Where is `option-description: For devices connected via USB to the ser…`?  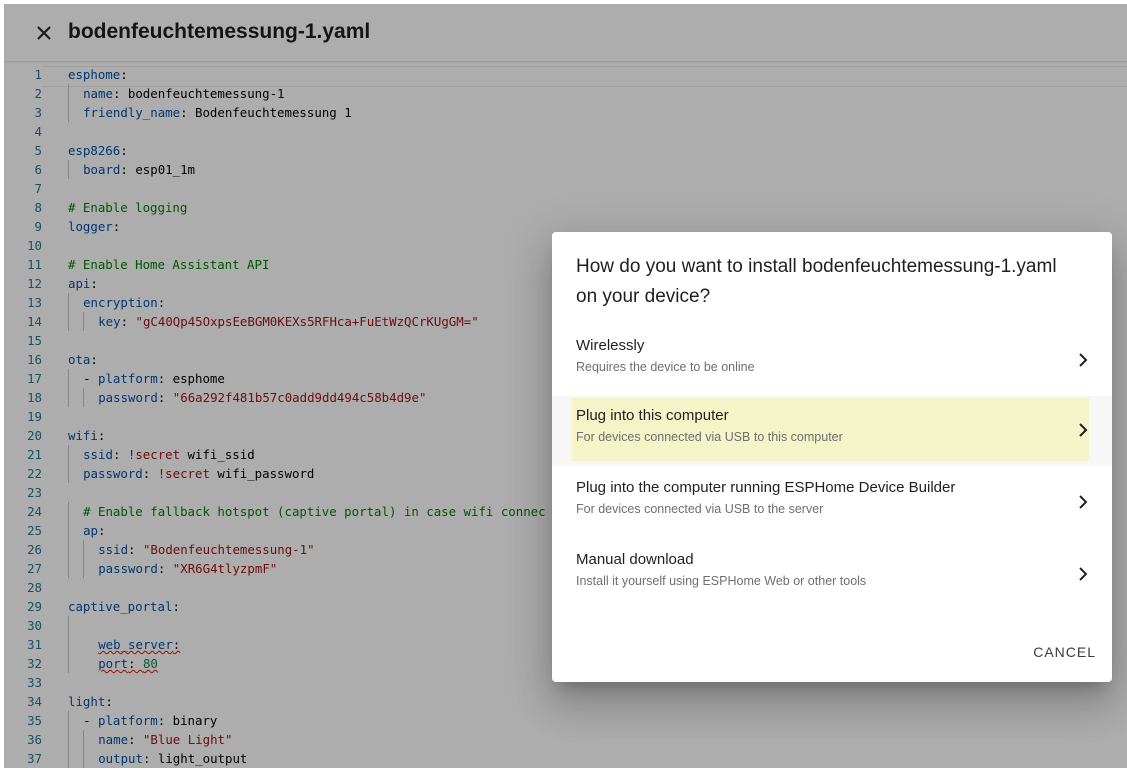
option-description: For devices connected via USB to the ser… is located at coordinates (700, 509).